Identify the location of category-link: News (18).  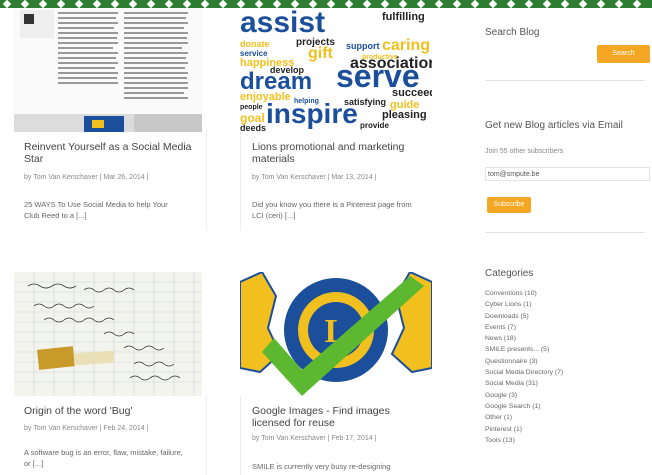
(524, 338).